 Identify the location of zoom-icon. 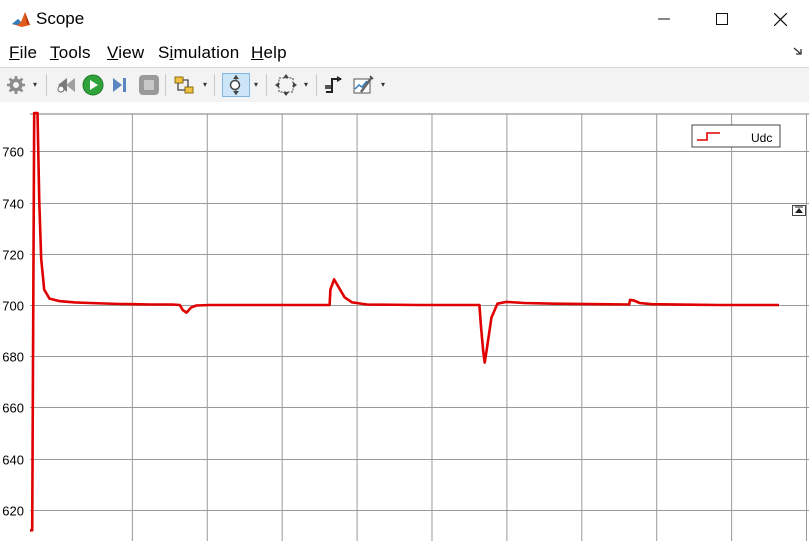
(236, 85).